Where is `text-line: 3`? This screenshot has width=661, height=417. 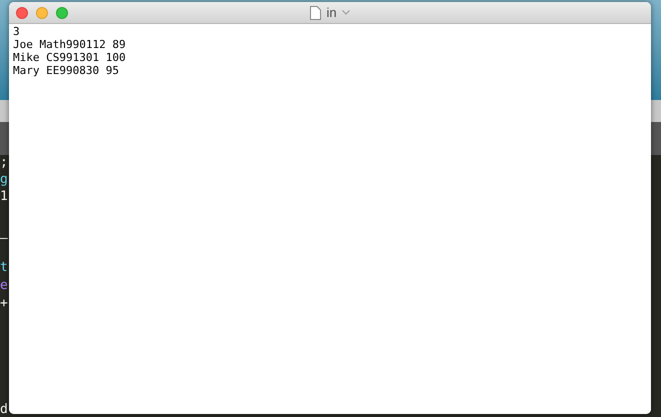 text-line: 3 is located at coordinates (16, 31).